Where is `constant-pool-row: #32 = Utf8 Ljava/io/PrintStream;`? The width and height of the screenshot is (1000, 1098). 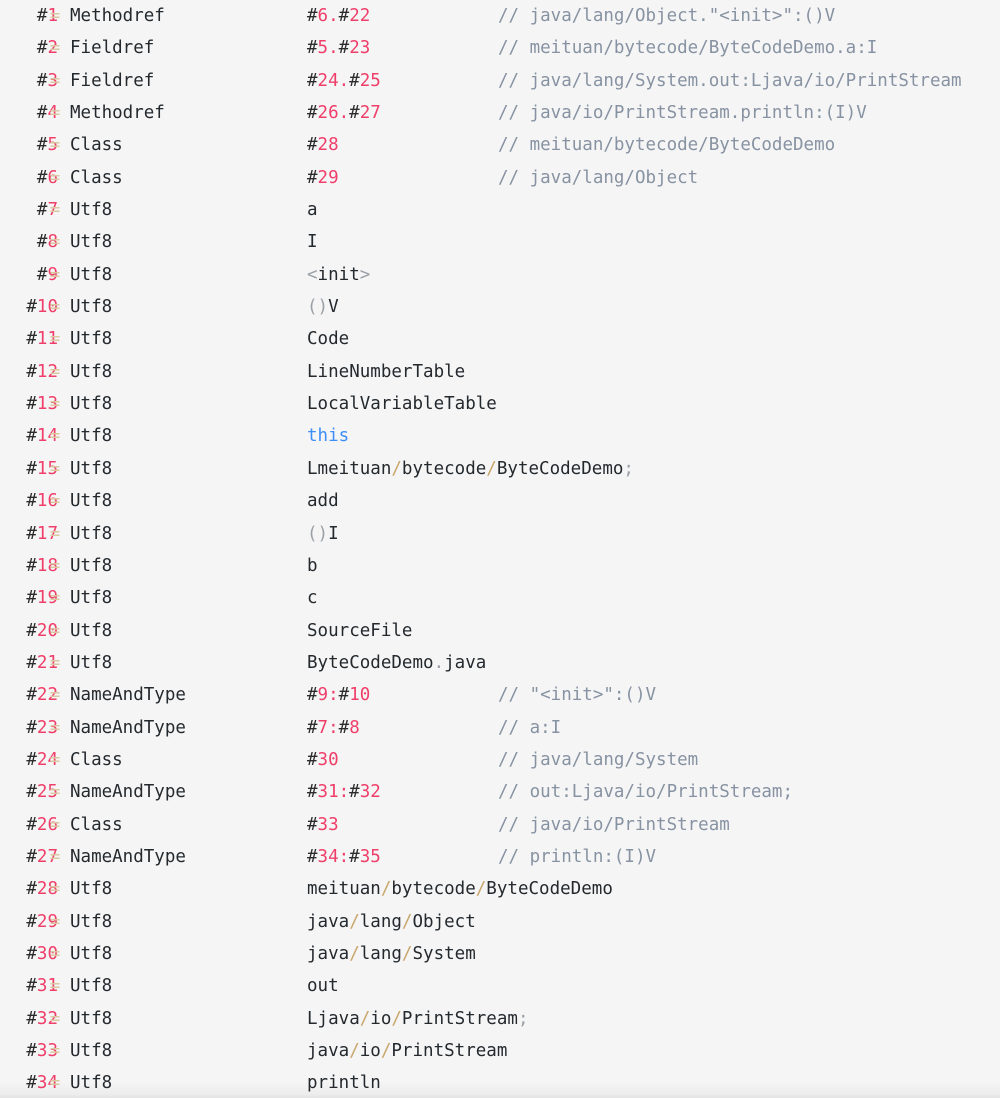 constant-pool-row: #32 = Utf8 Ljava/io/PrintStream; is located at coordinates (500, 1019).